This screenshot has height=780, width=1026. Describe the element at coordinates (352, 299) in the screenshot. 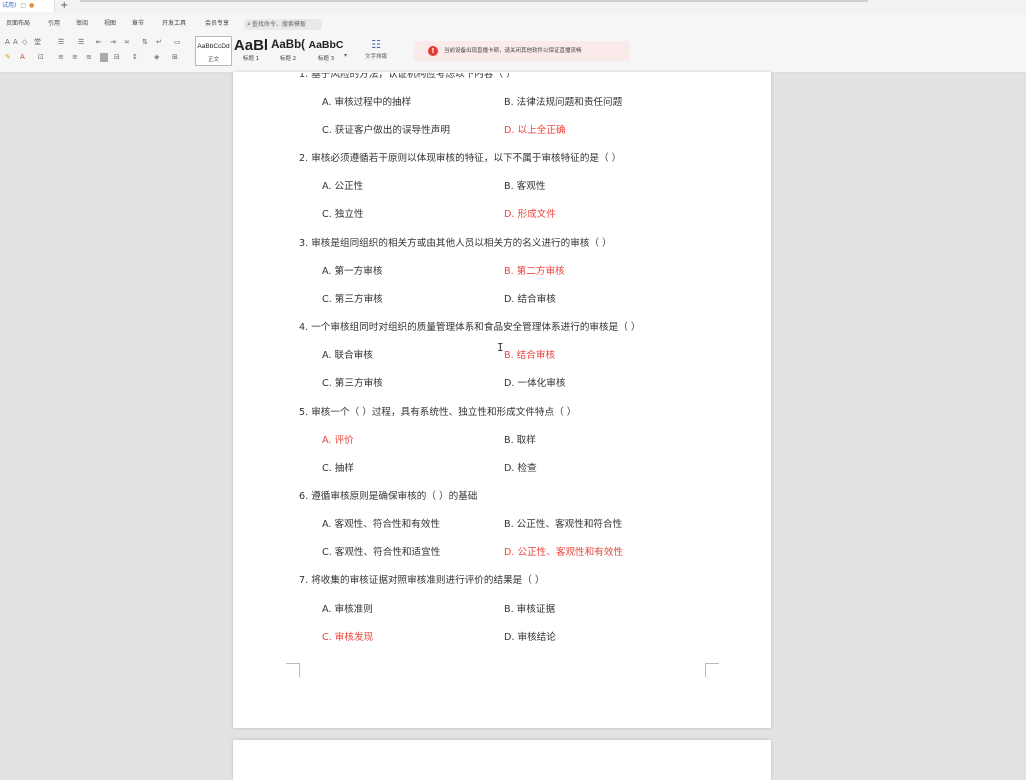

I see `question-3-option-c: C. 第三方审核` at that location.